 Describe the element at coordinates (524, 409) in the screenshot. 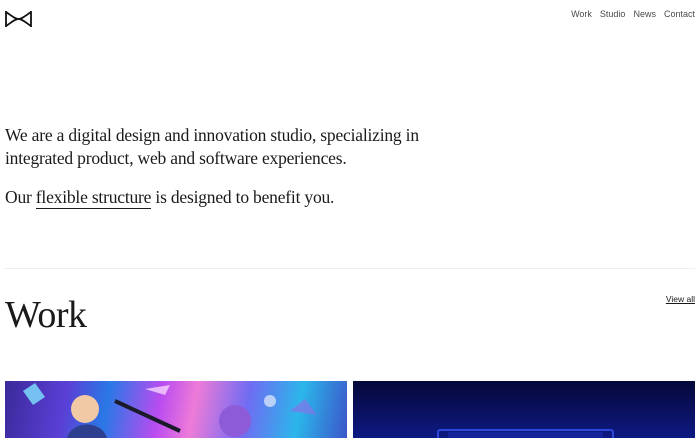

I see `work-card-neon-project` at that location.